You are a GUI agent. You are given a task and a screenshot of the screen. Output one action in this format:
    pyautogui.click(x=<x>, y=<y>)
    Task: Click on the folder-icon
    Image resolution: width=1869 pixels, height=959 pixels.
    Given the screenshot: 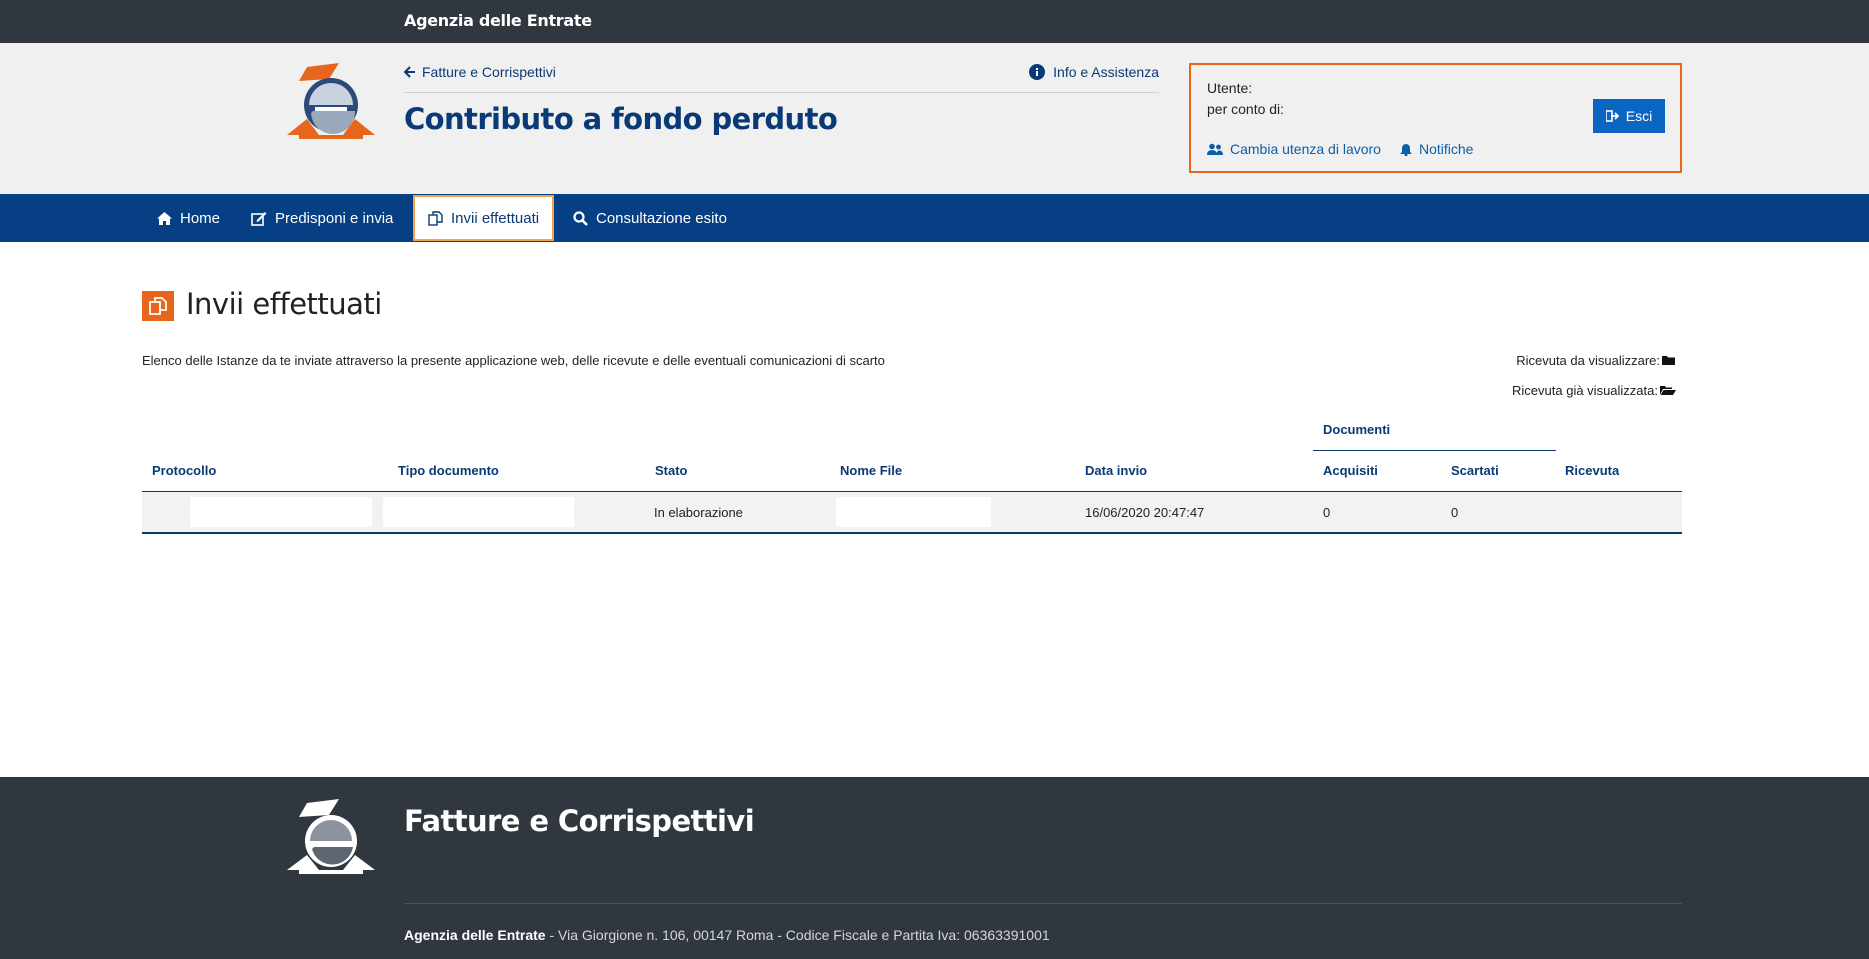 What is the action you would take?
    pyautogui.click(x=1668, y=360)
    